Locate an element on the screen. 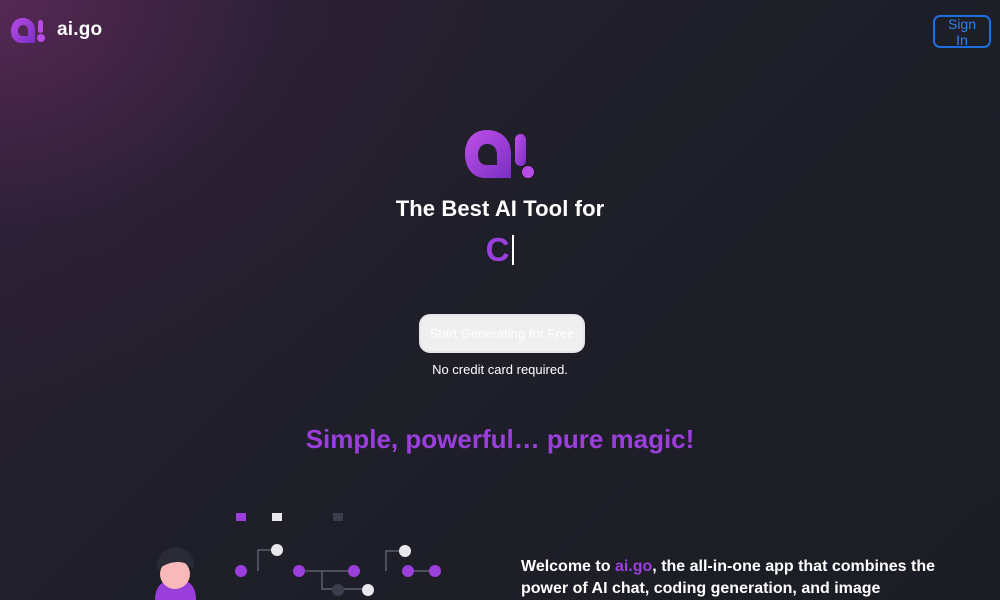  start-generating-button: Start Generating for Free is located at coordinates (502, 333).